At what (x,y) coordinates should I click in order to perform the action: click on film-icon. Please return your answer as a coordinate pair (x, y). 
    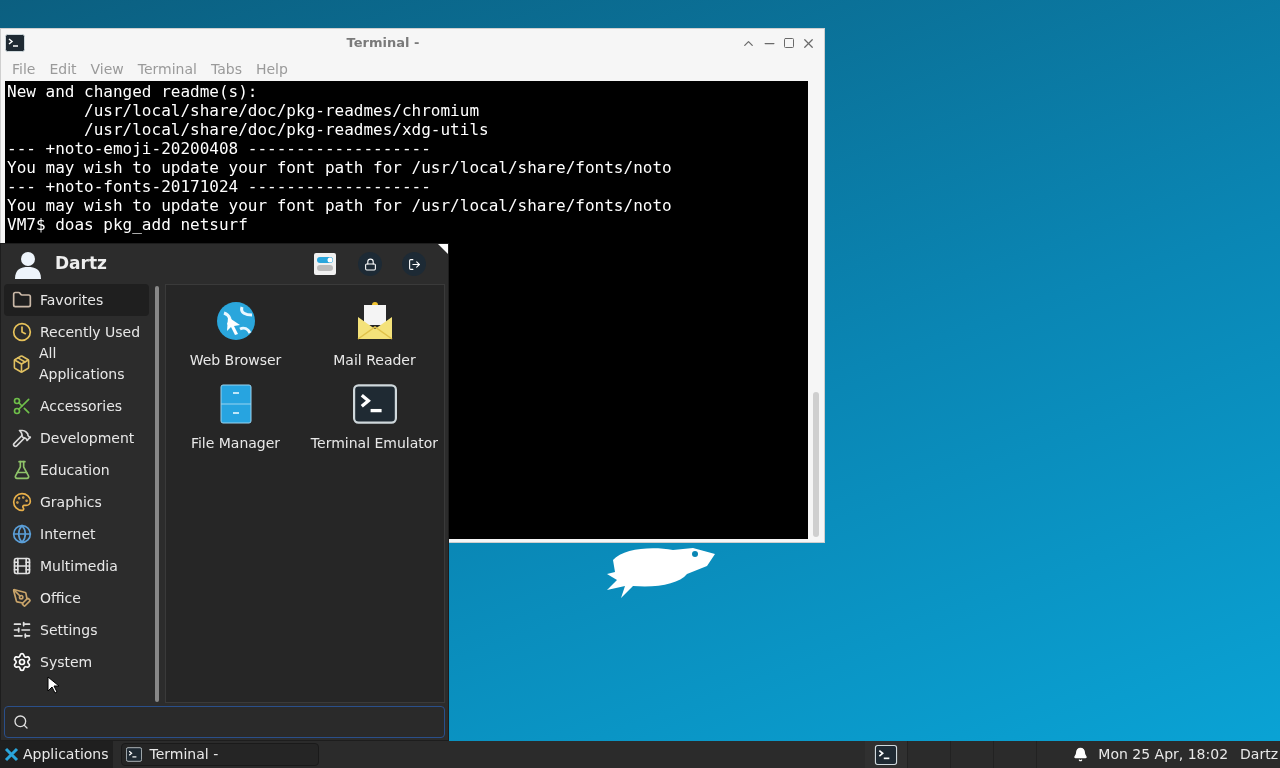
    Looking at the image, I should click on (22, 566).